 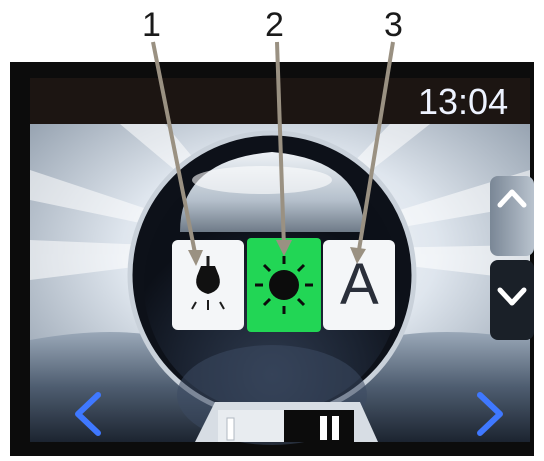 What do you see at coordinates (335, 428) in the screenshot?
I see `toggle-option-ii-mark-right` at bounding box center [335, 428].